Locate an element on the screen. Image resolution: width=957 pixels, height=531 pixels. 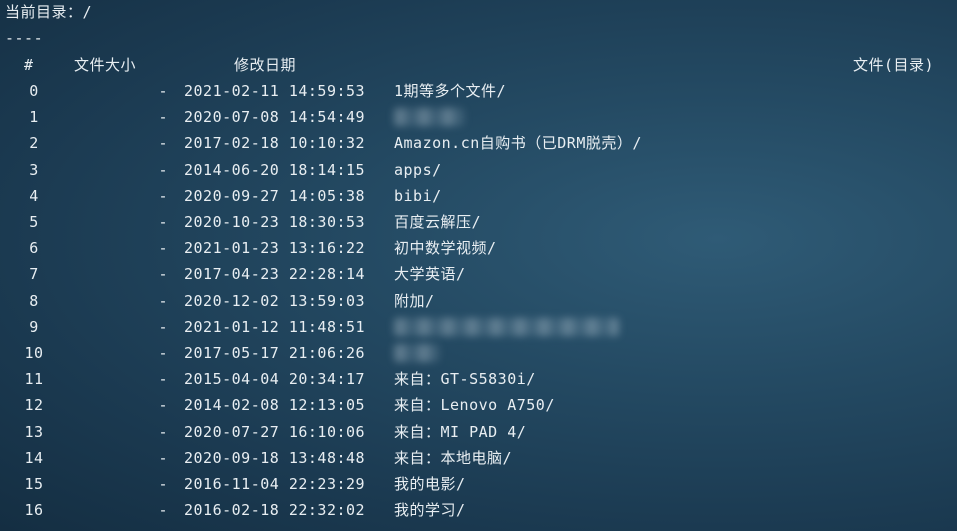
row-file-name: 来自：GT-S5830i/ is located at coordinates (465, 379).